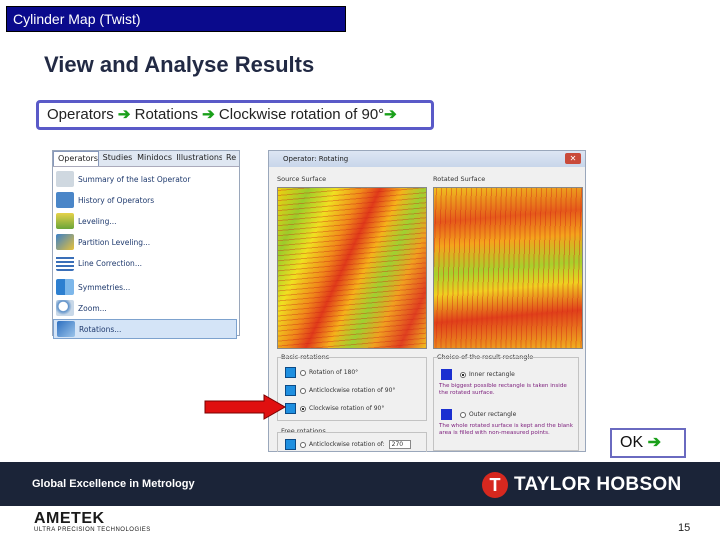 This screenshot has height=540, width=720. What do you see at coordinates (573, 158) in the screenshot?
I see `close-icon: ✕` at bounding box center [573, 158].